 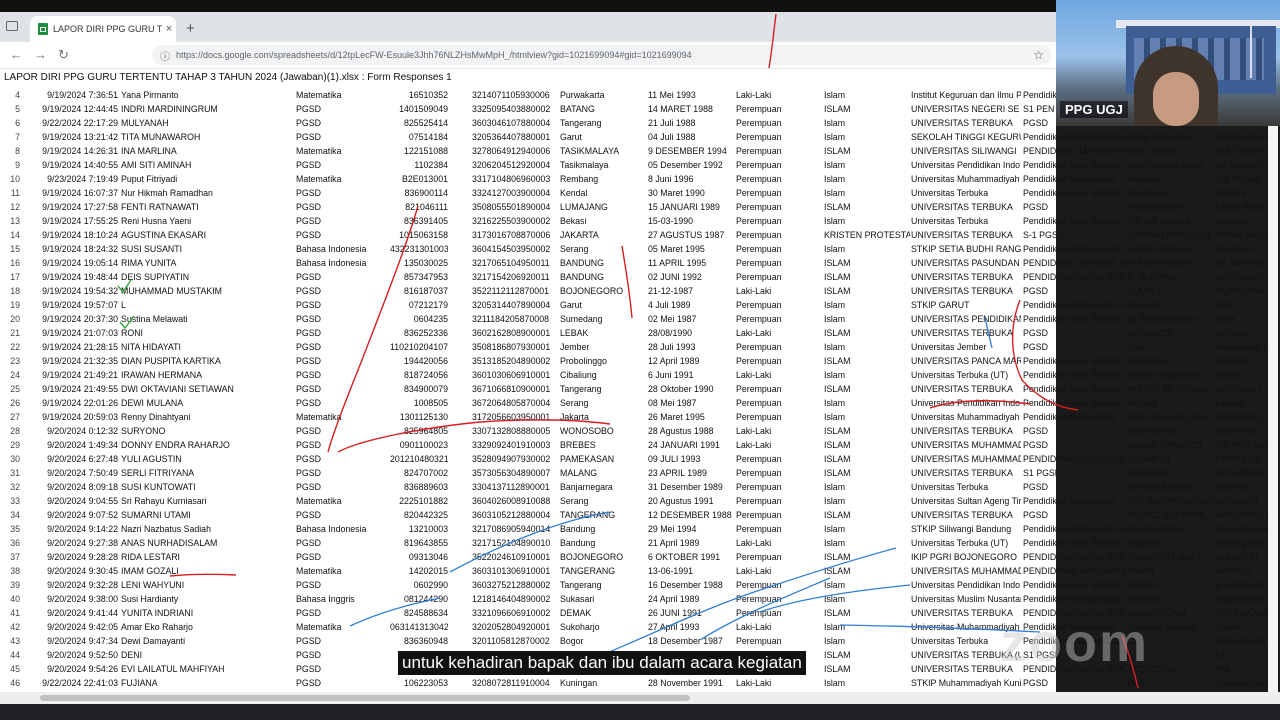 I want to click on table-cell: 13210003, so click(x=419, y=529).